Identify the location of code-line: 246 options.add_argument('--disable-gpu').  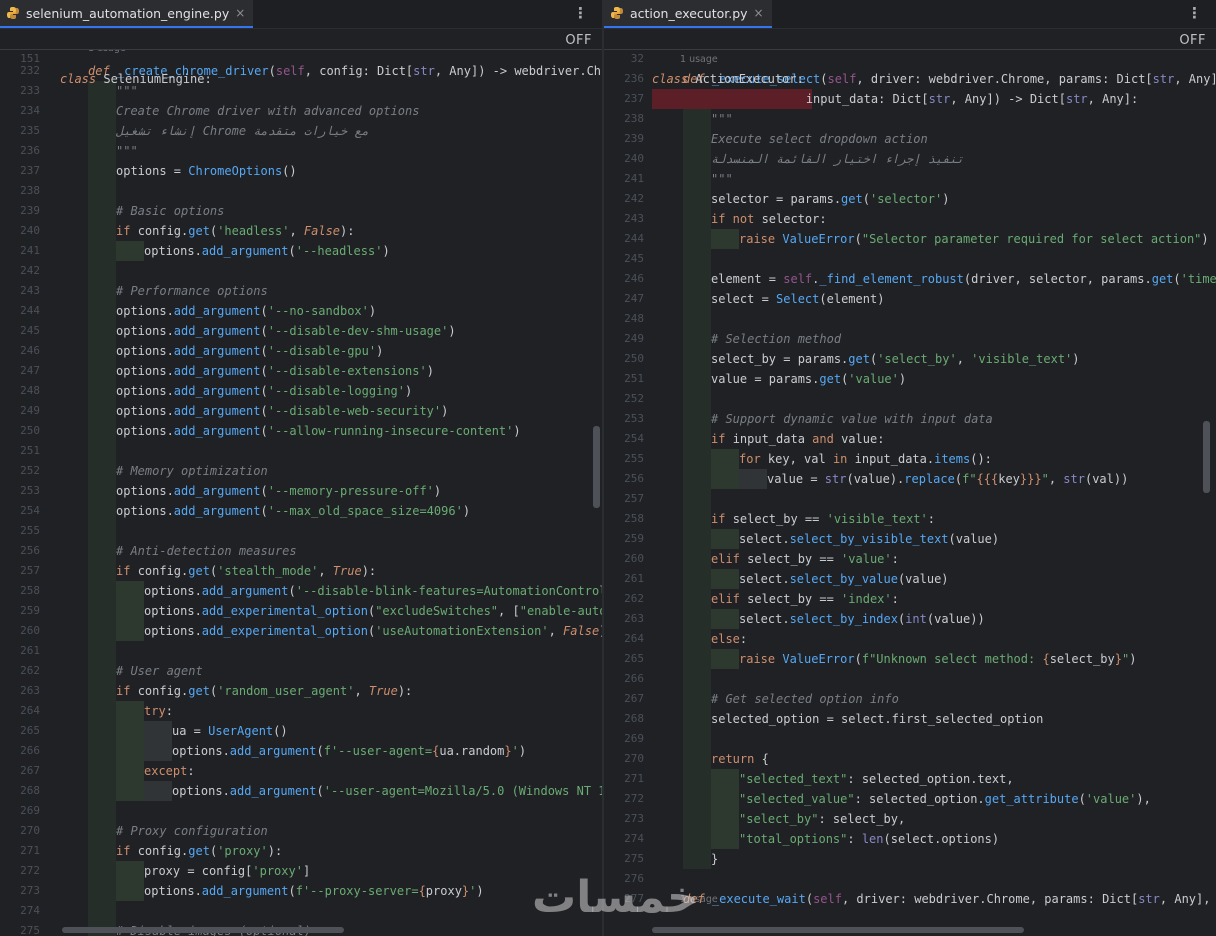
(301, 351).